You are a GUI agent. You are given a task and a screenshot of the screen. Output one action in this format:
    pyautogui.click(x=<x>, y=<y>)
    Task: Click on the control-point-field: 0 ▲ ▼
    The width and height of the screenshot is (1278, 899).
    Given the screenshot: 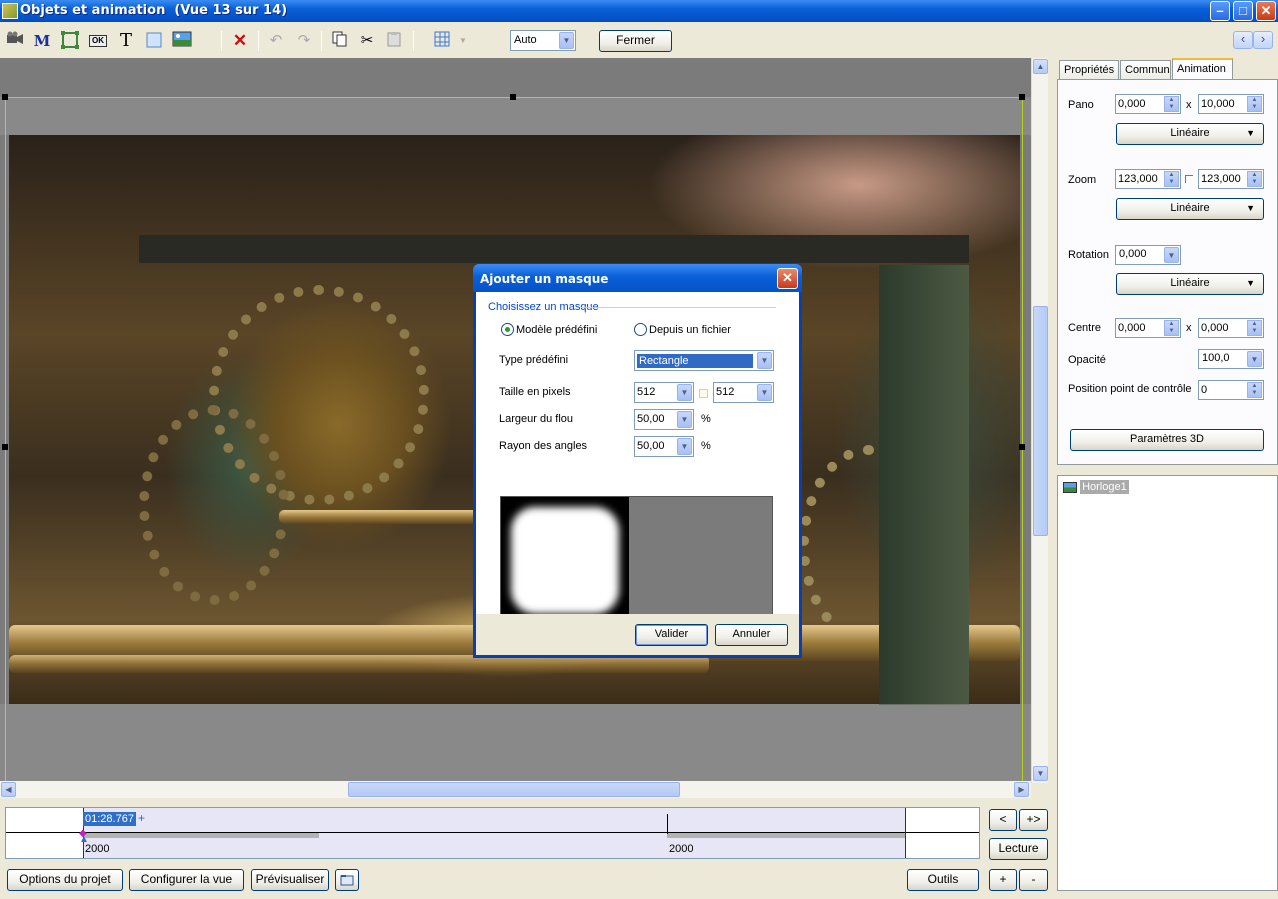 What is the action you would take?
    pyautogui.click(x=1231, y=390)
    